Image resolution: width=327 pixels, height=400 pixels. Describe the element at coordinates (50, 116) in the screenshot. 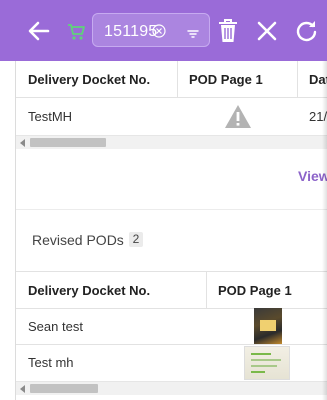

I see `docket-cell: TestMH` at that location.